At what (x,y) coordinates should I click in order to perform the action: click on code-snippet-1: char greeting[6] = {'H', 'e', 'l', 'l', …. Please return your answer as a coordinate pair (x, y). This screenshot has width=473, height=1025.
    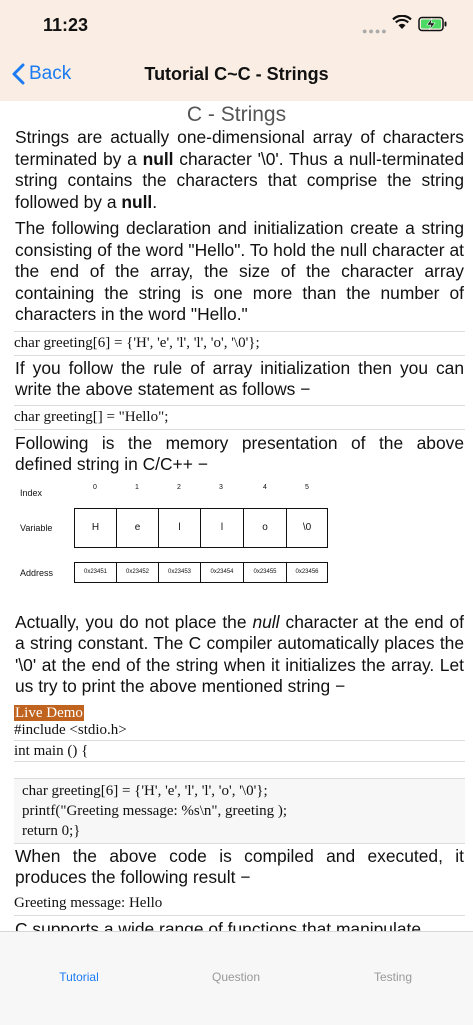
    Looking at the image, I should click on (239, 343).